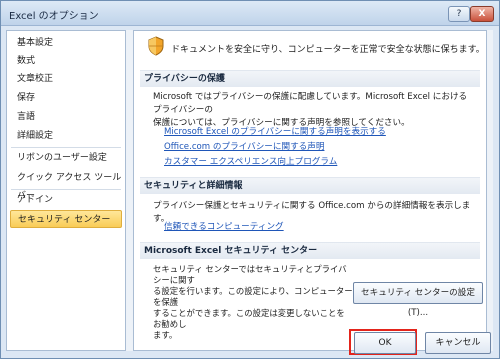 This screenshot has height=359, width=500. Describe the element at coordinates (250, 13) in the screenshot. I see `title-bar: Excel のオプション ? X` at that location.